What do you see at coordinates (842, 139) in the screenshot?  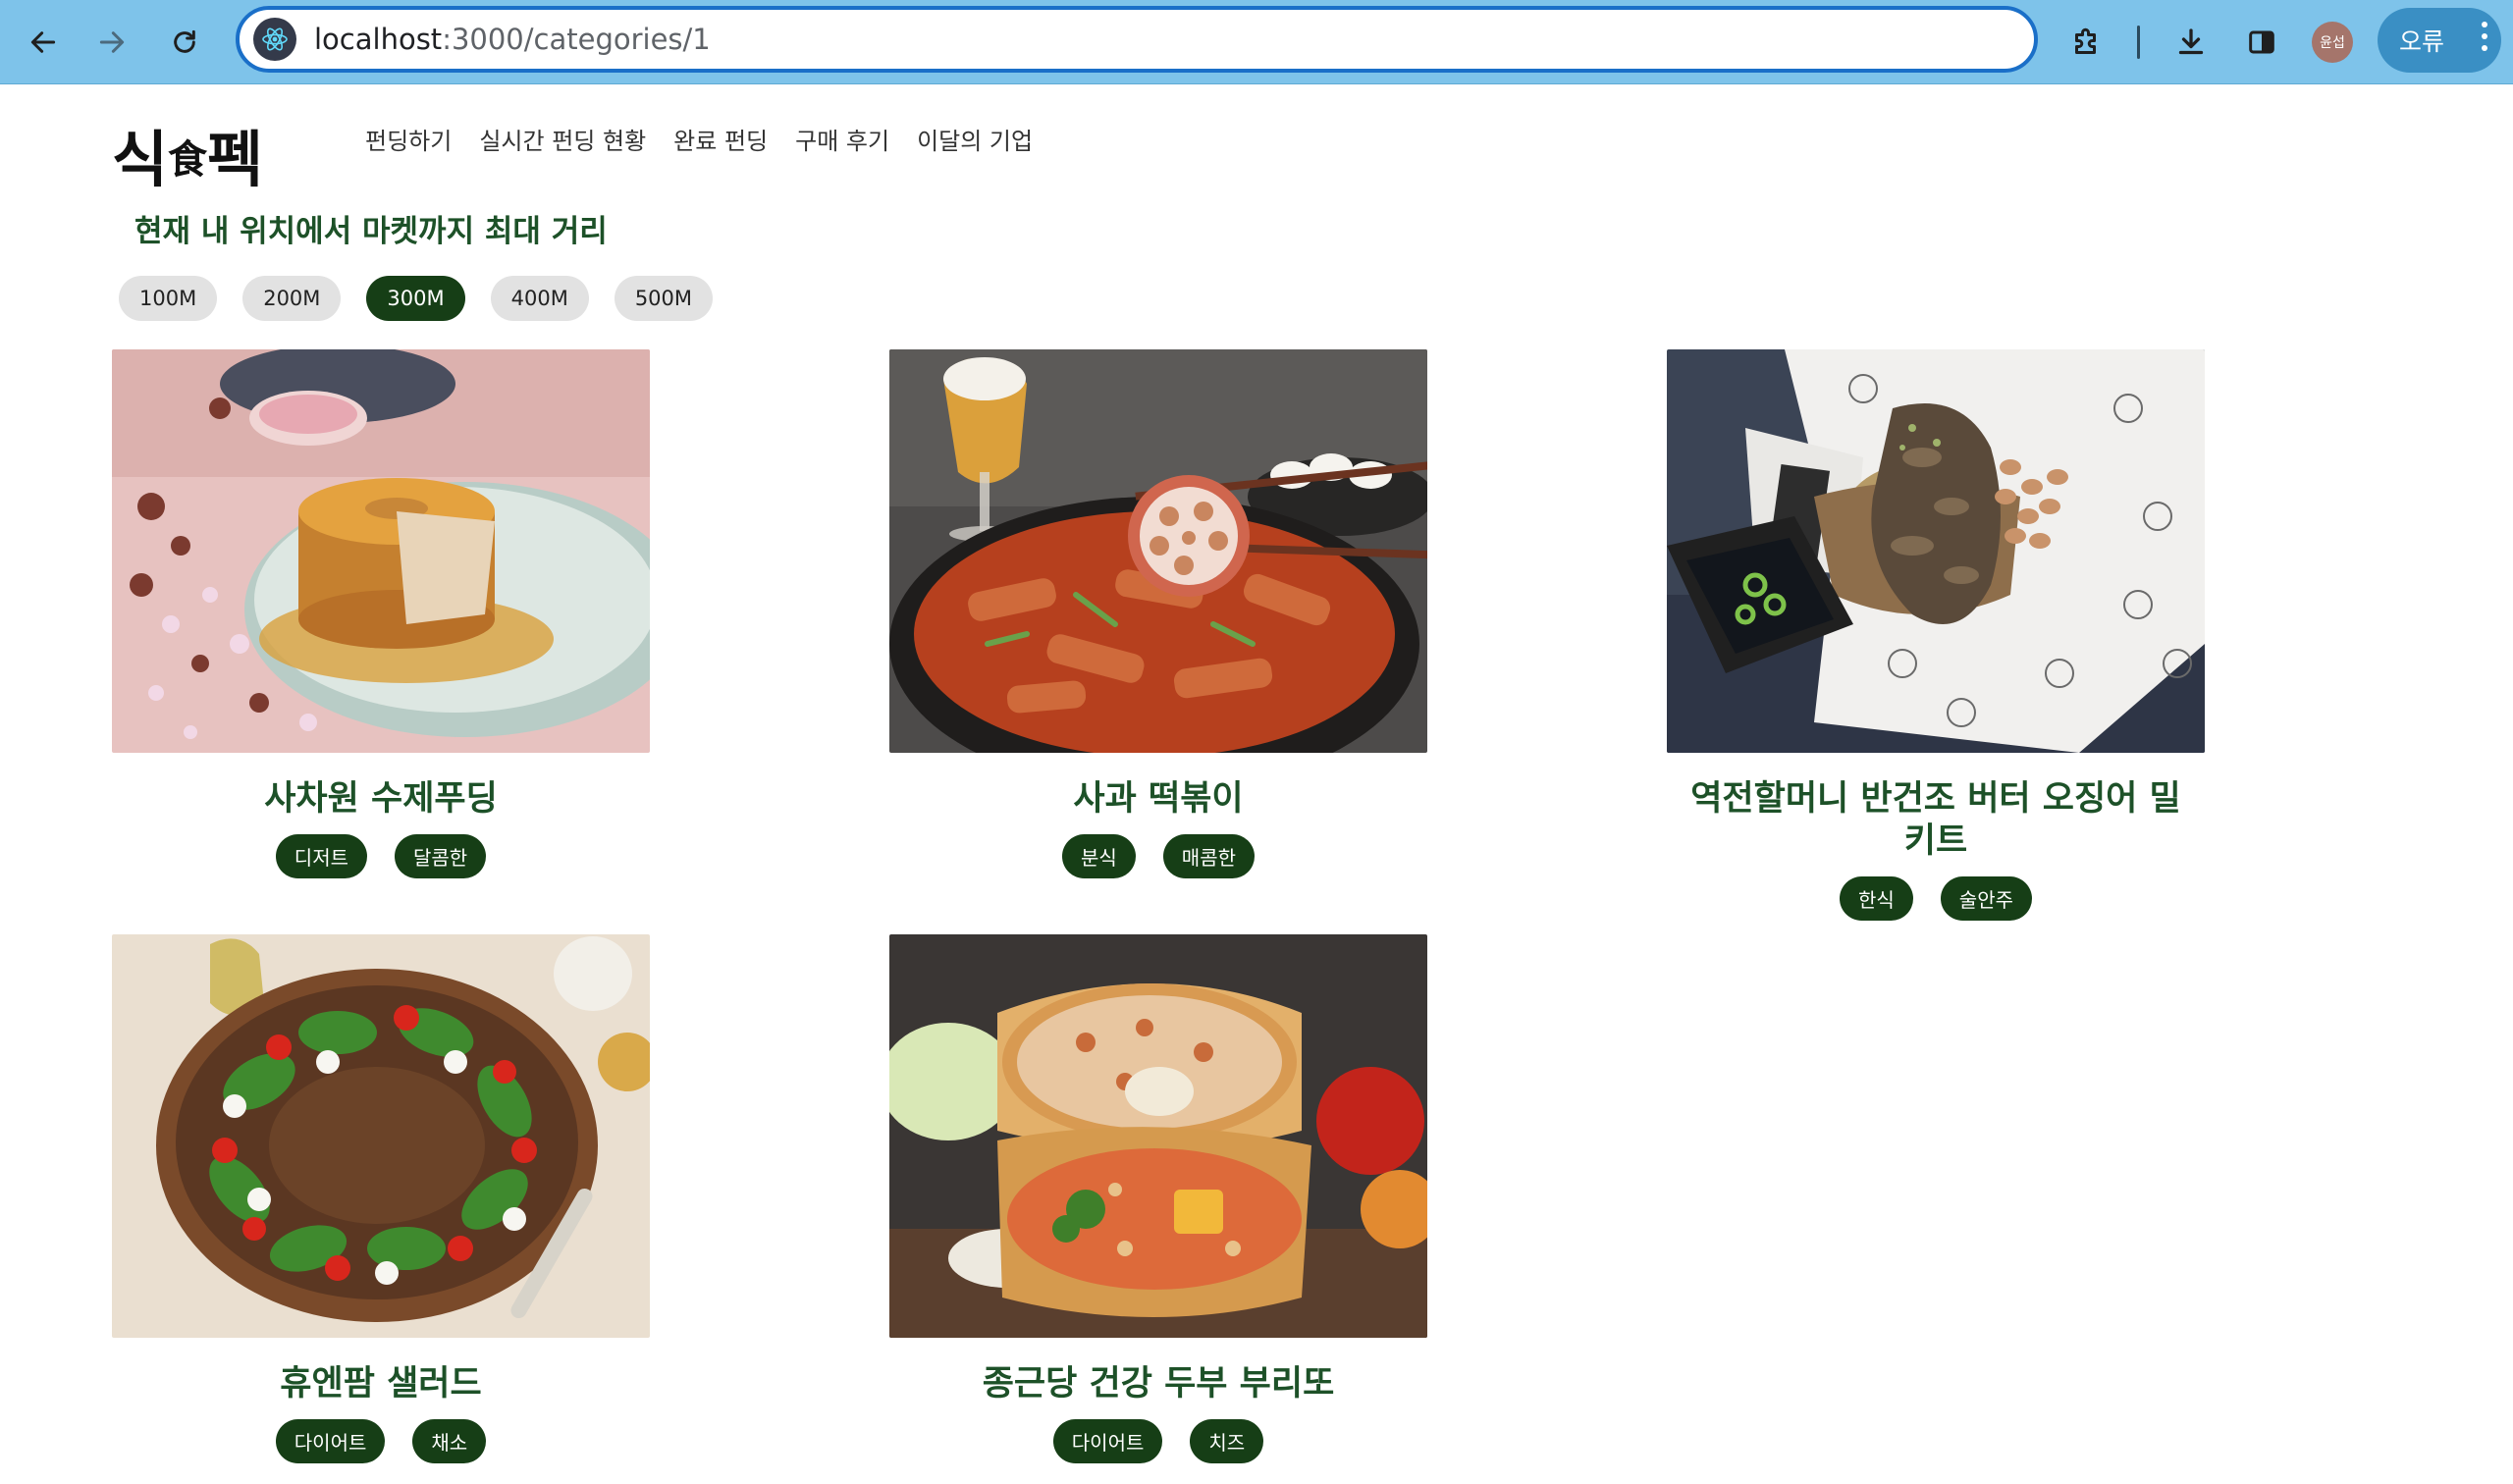 I see `nav-purchase-reviews: 구매 후기` at bounding box center [842, 139].